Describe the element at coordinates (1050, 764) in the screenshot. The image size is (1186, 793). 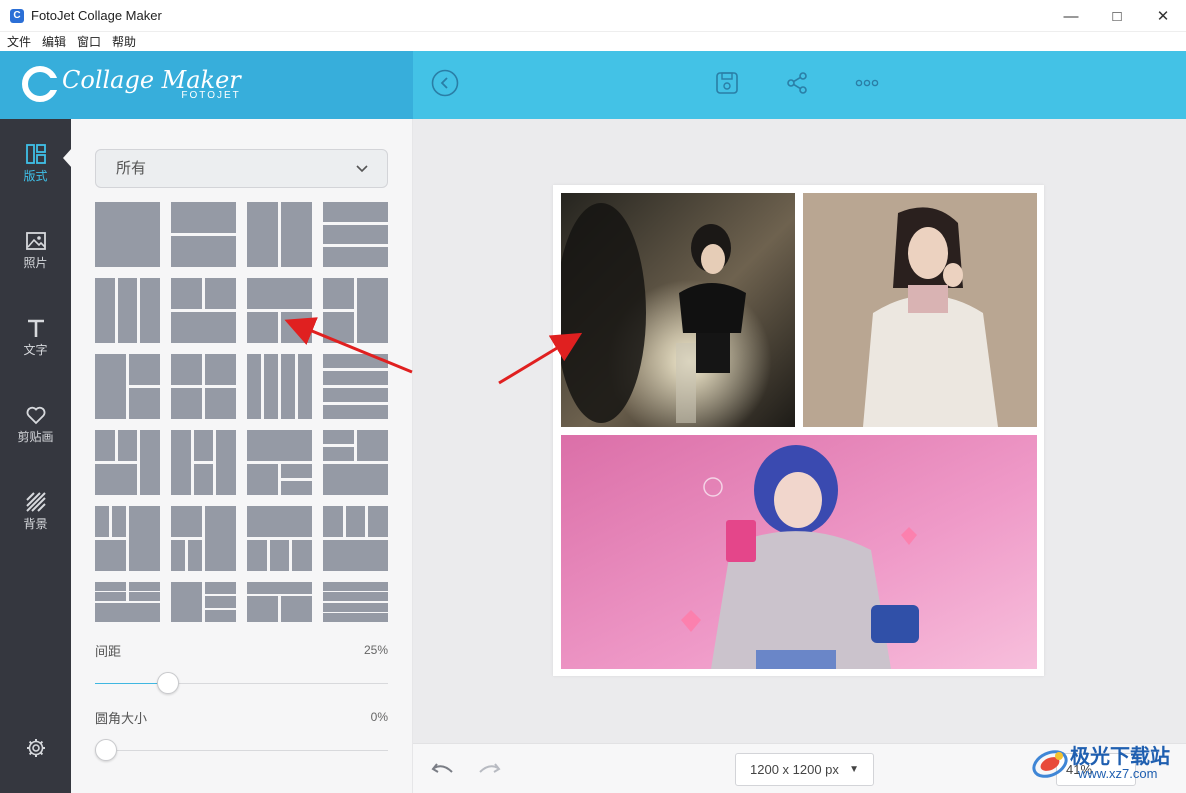
I see `watermark-logo-icon` at that location.